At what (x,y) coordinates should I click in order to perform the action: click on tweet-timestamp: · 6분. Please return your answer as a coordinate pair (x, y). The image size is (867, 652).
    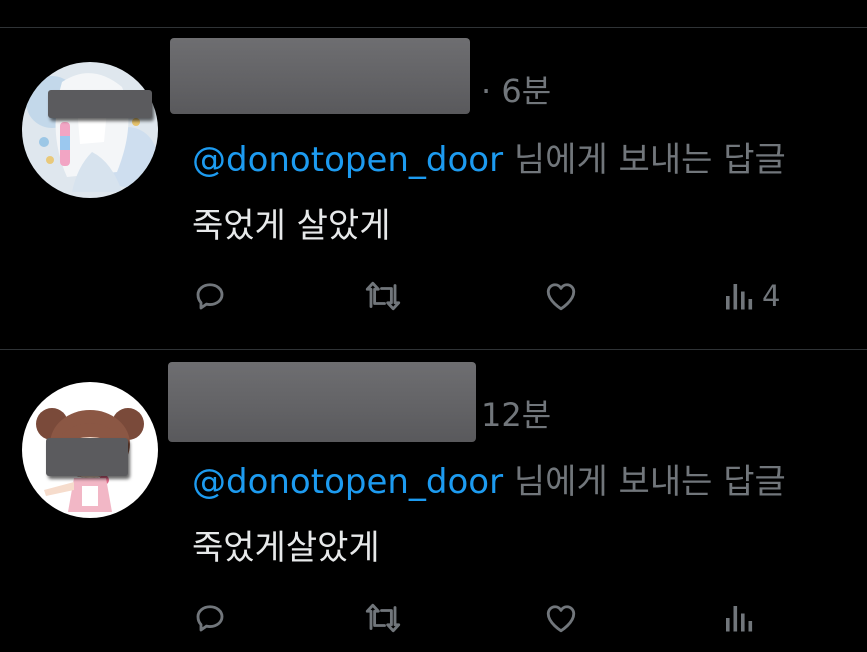
    Looking at the image, I should click on (516, 89).